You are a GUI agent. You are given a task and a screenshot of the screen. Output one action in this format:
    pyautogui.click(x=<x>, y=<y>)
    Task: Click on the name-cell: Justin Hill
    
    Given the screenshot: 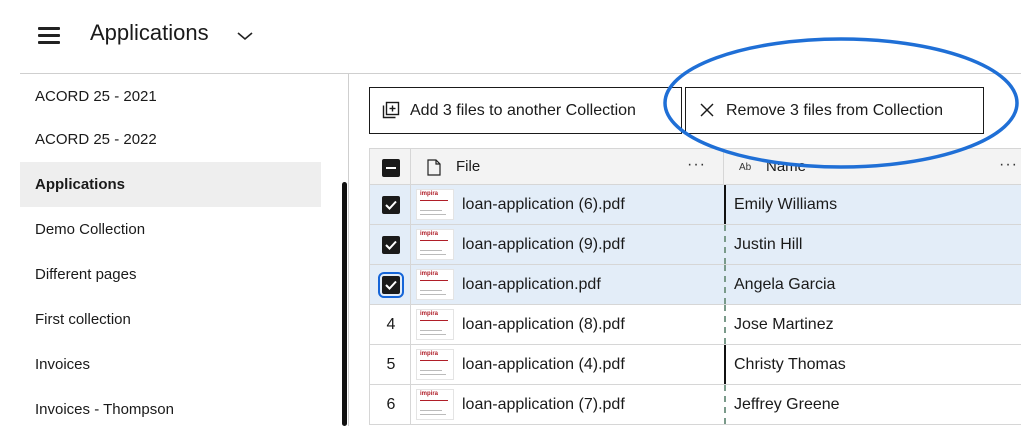 What is the action you would take?
    pyautogui.click(x=768, y=245)
    